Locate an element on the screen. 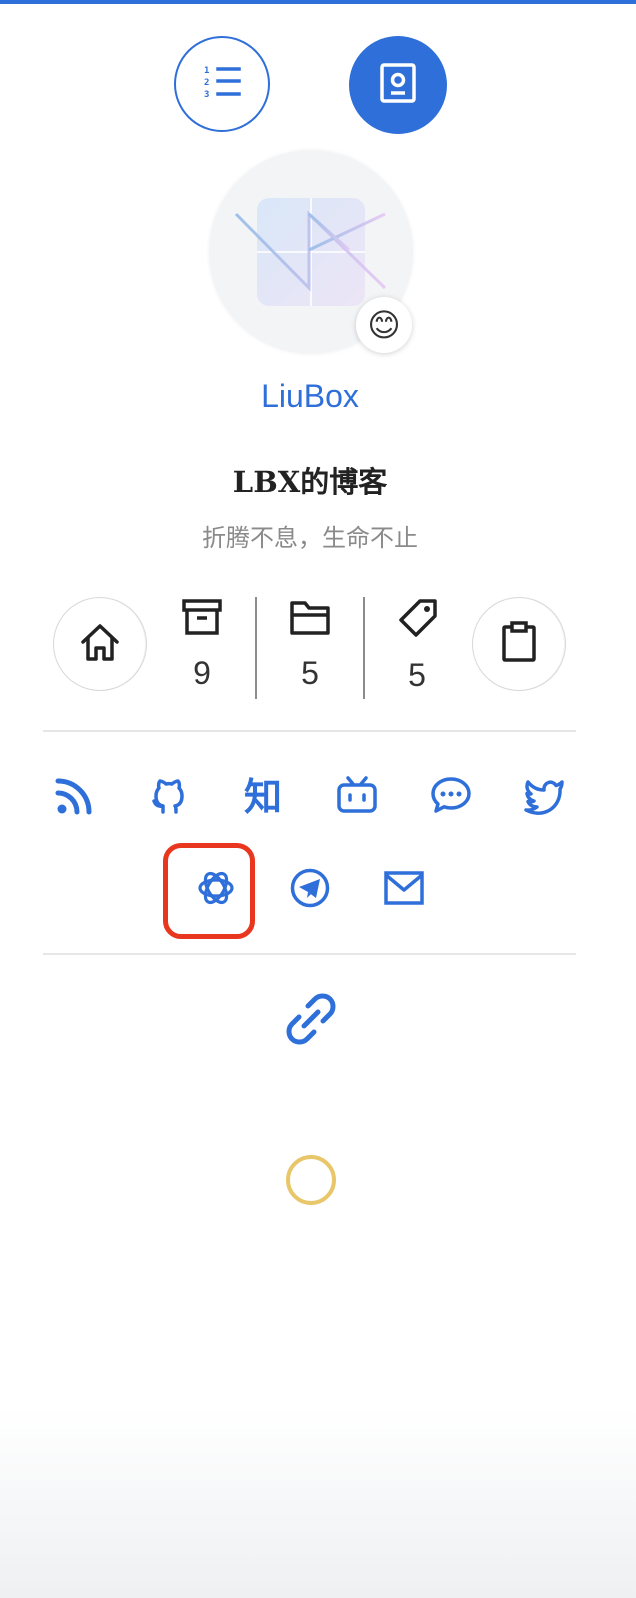 This screenshot has height=1598, width=636. ordered-list-icon: 1 2 3 is located at coordinates (222, 84).